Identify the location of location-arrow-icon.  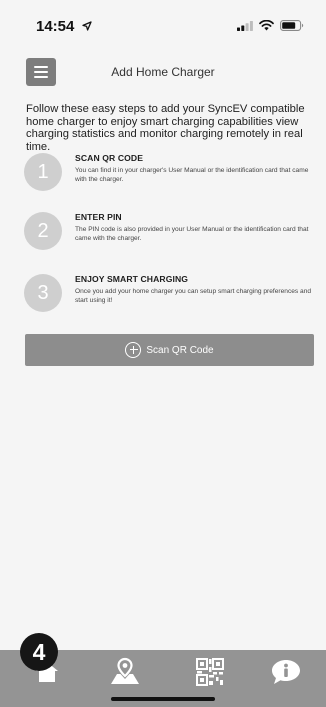
(86, 26).